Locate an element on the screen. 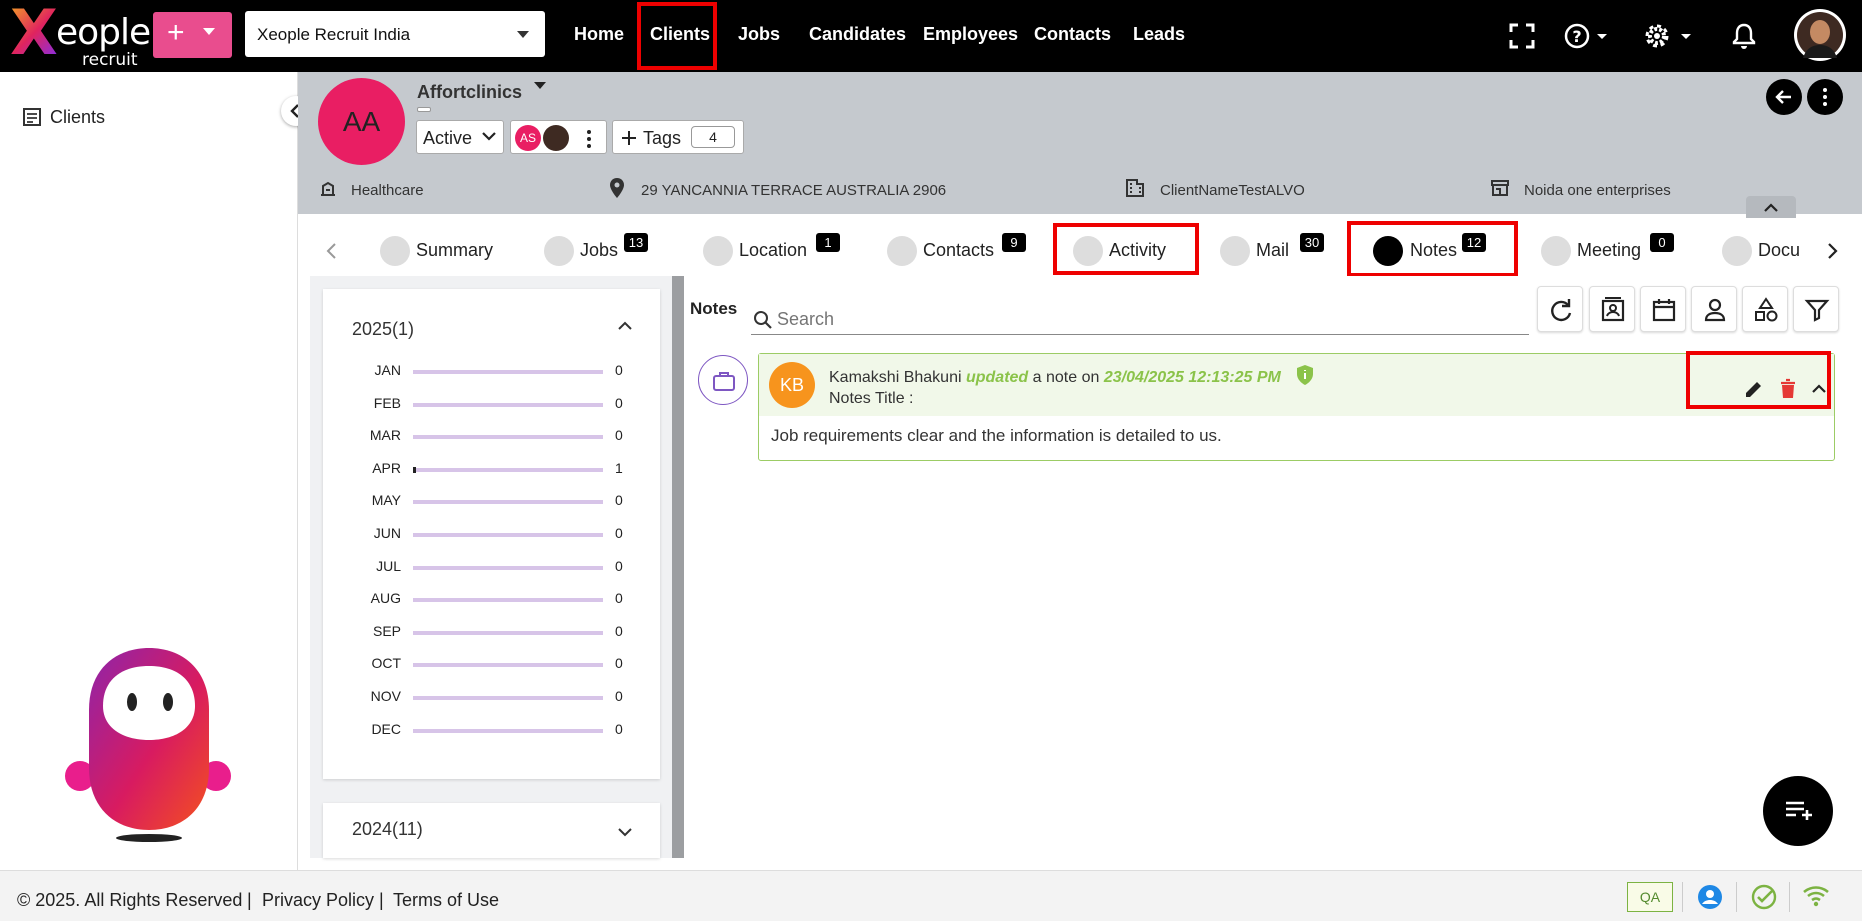 This screenshot has width=1862, height=921. month-row-dec: DEC 0 is located at coordinates (491, 731).